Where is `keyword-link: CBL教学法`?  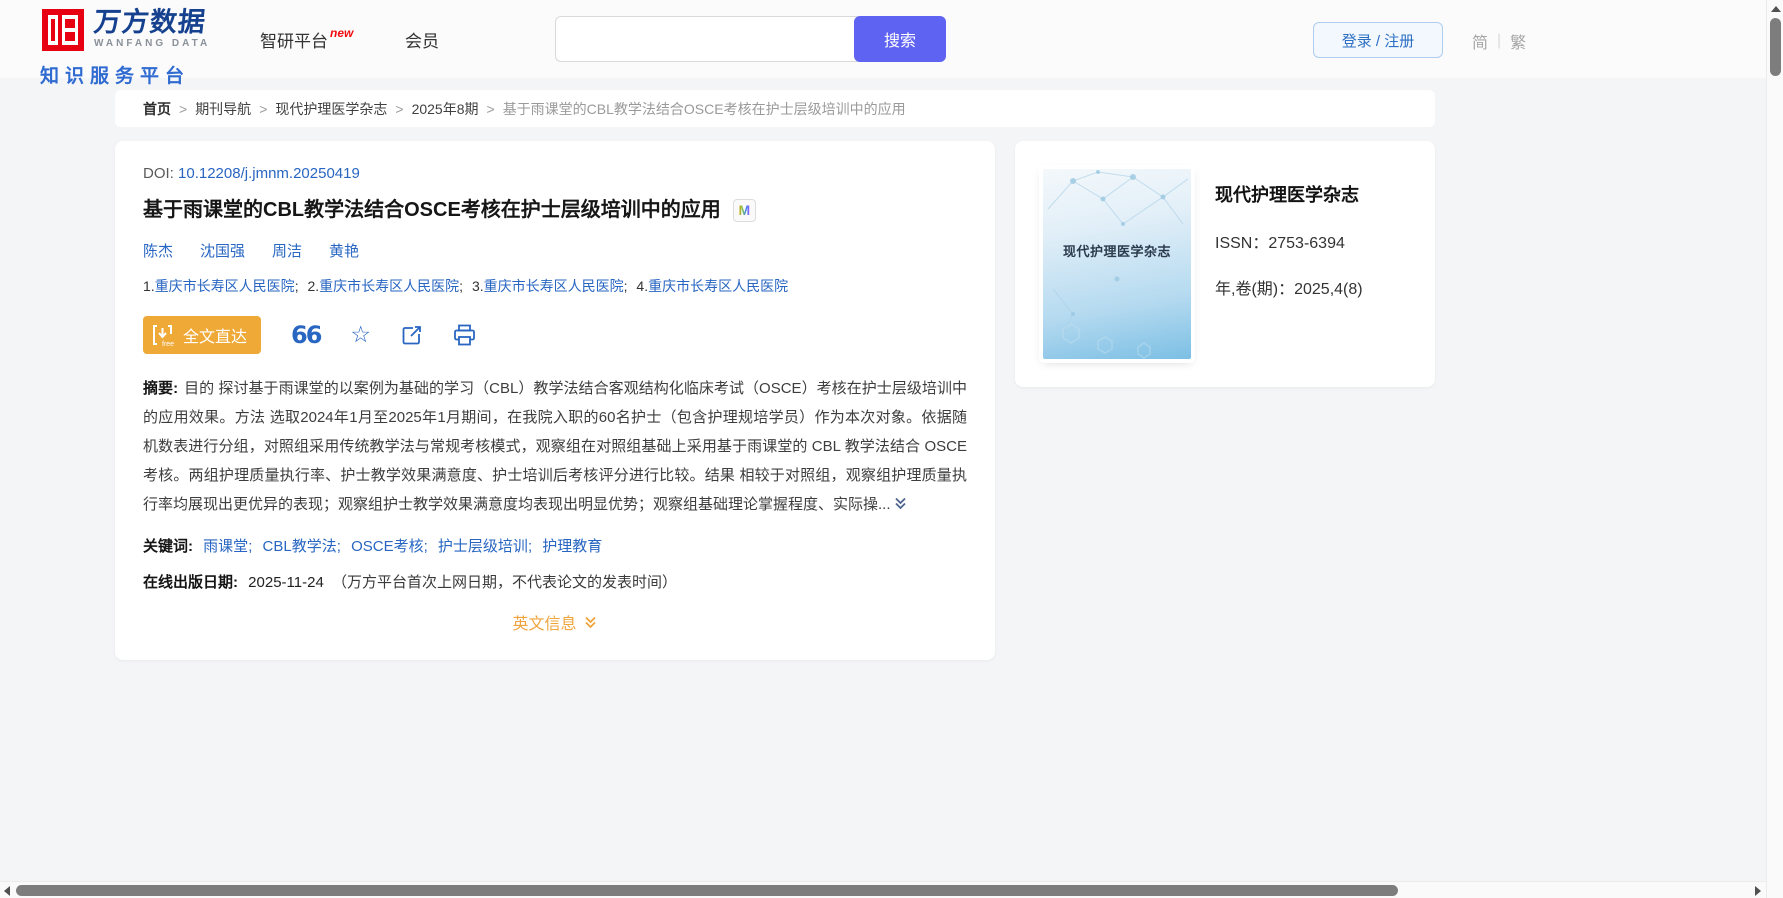
keyword-link: CBL教学法 is located at coordinates (300, 546).